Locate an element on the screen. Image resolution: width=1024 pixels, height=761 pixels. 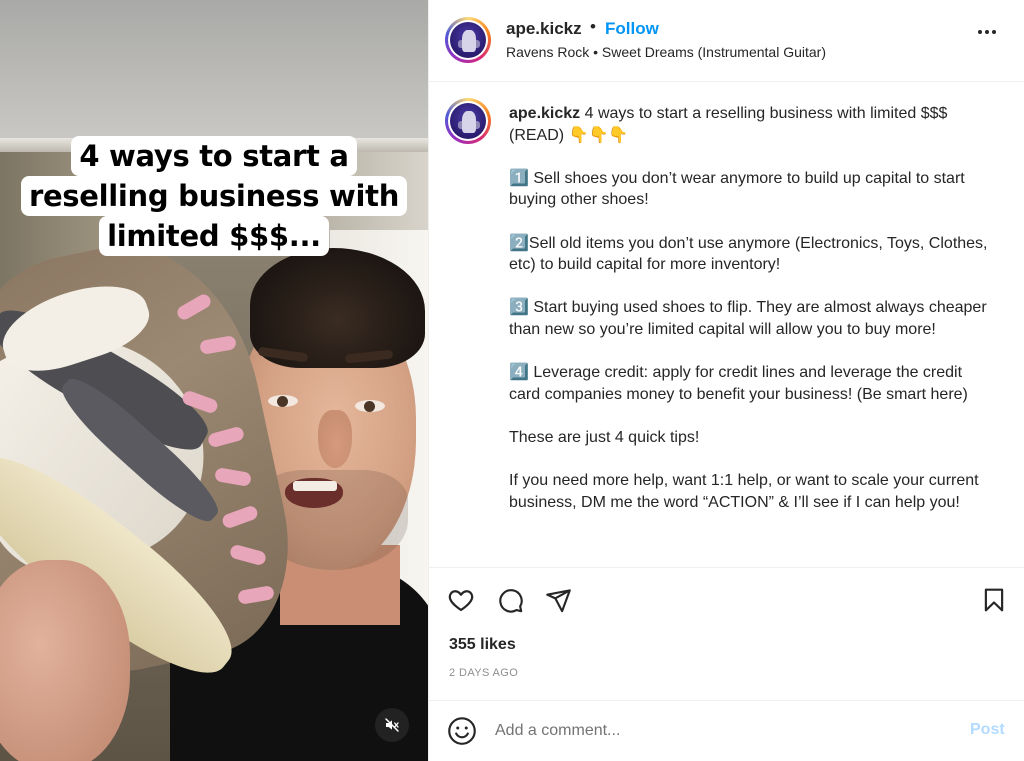
heart-icon is located at coordinates (461, 601).